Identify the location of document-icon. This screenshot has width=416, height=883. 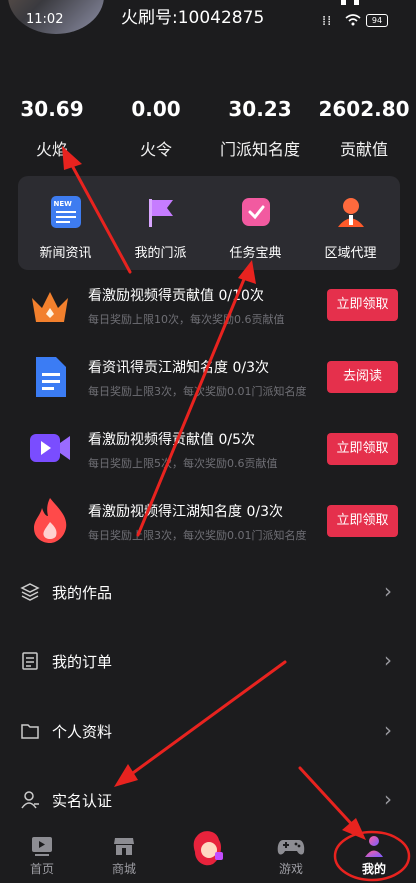
(51, 377).